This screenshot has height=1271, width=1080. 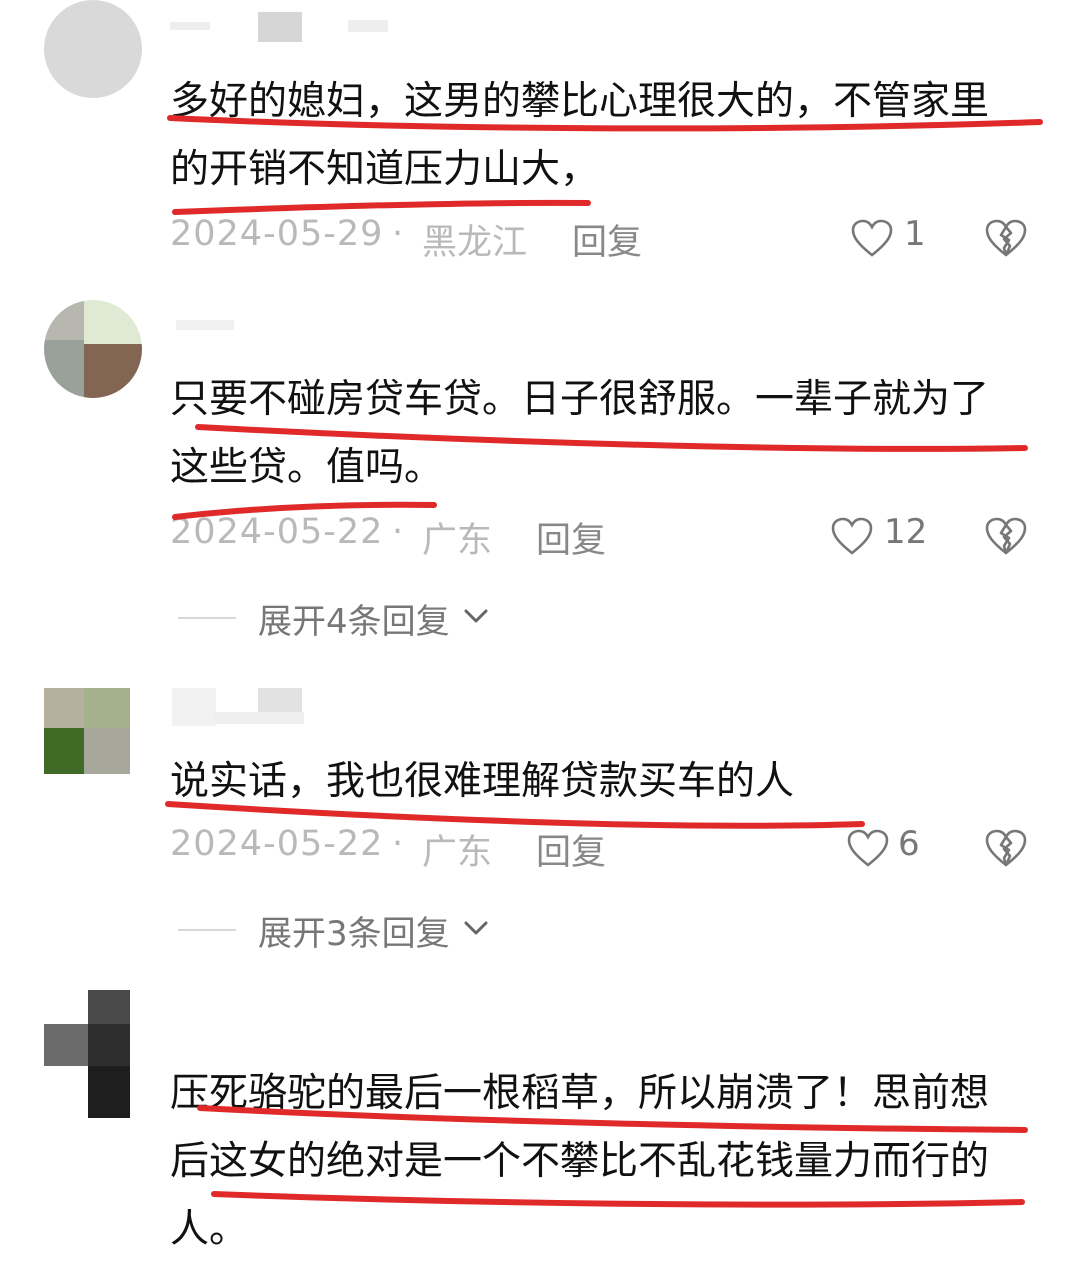 I want to click on comment-text-line: 多好的媳妇，这男的攀比心理很大的，不管家里, so click(x=580, y=101).